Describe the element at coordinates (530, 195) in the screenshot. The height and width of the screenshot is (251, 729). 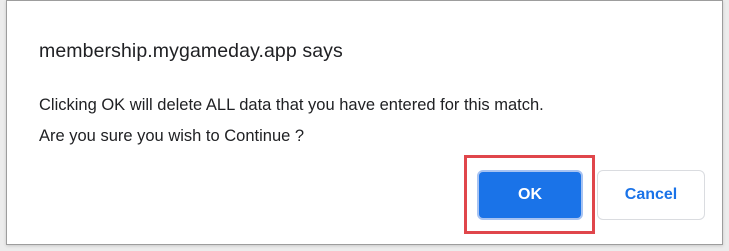
I see `ok-button: OK` at that location.